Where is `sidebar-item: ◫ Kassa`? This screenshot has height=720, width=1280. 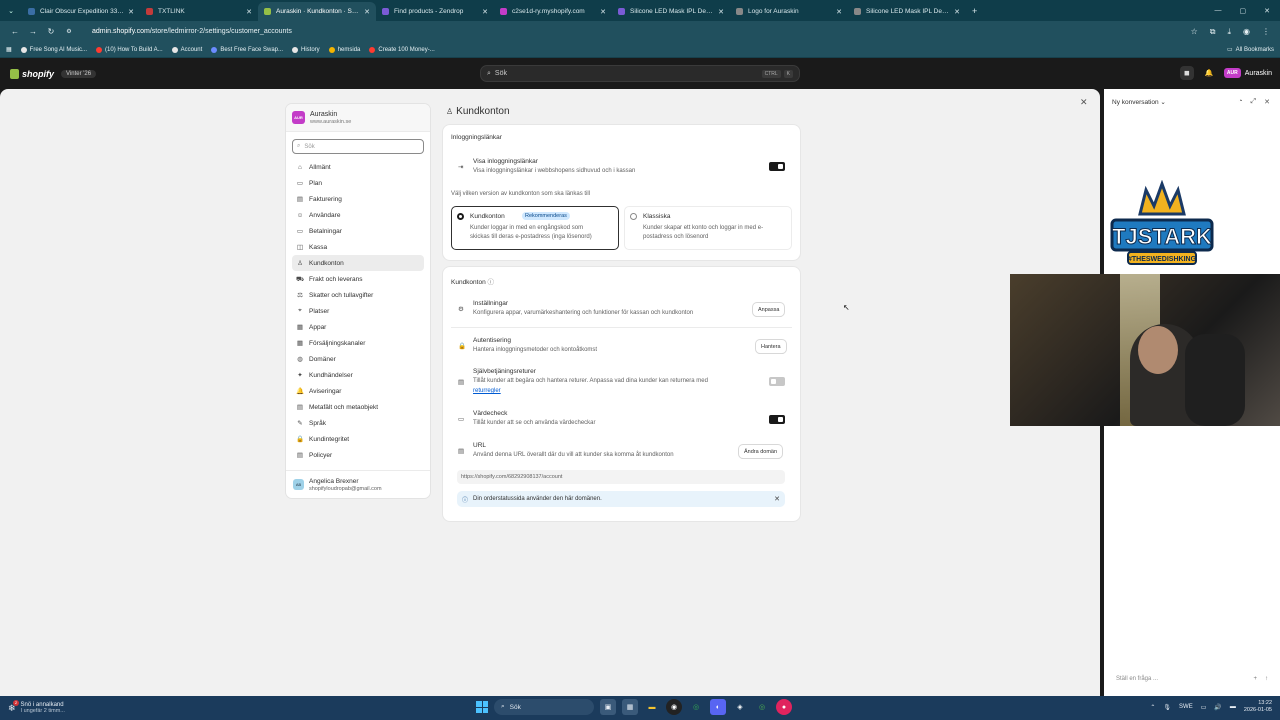 sidebar-item: ◫ Kassa is located at coordinates (358, 247).